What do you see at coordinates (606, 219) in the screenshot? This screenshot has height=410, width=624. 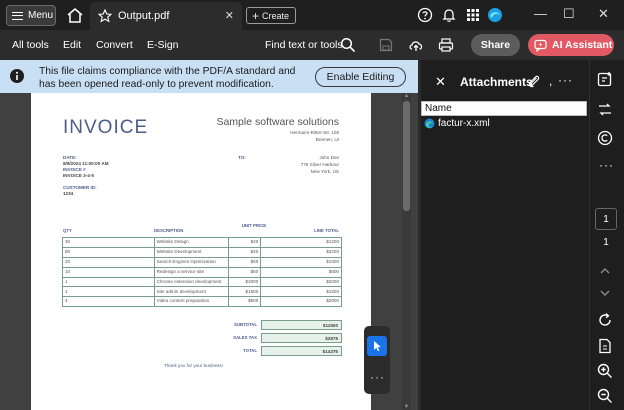 I see `current-page-field: 1` at bounding box center [606, 219].